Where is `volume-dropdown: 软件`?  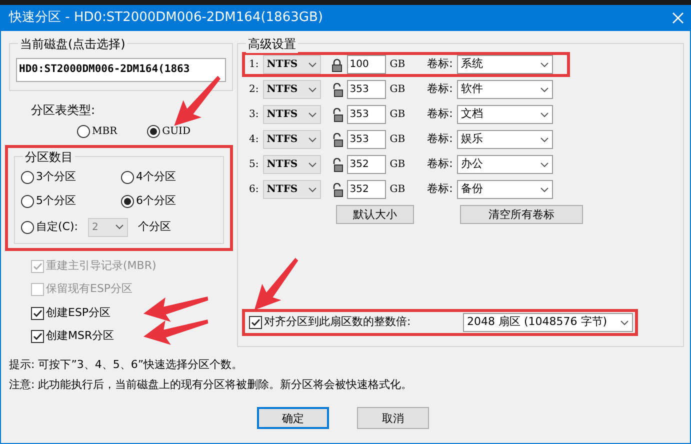 volume-dropdown: 软件 is located at coordinates (504, 89).